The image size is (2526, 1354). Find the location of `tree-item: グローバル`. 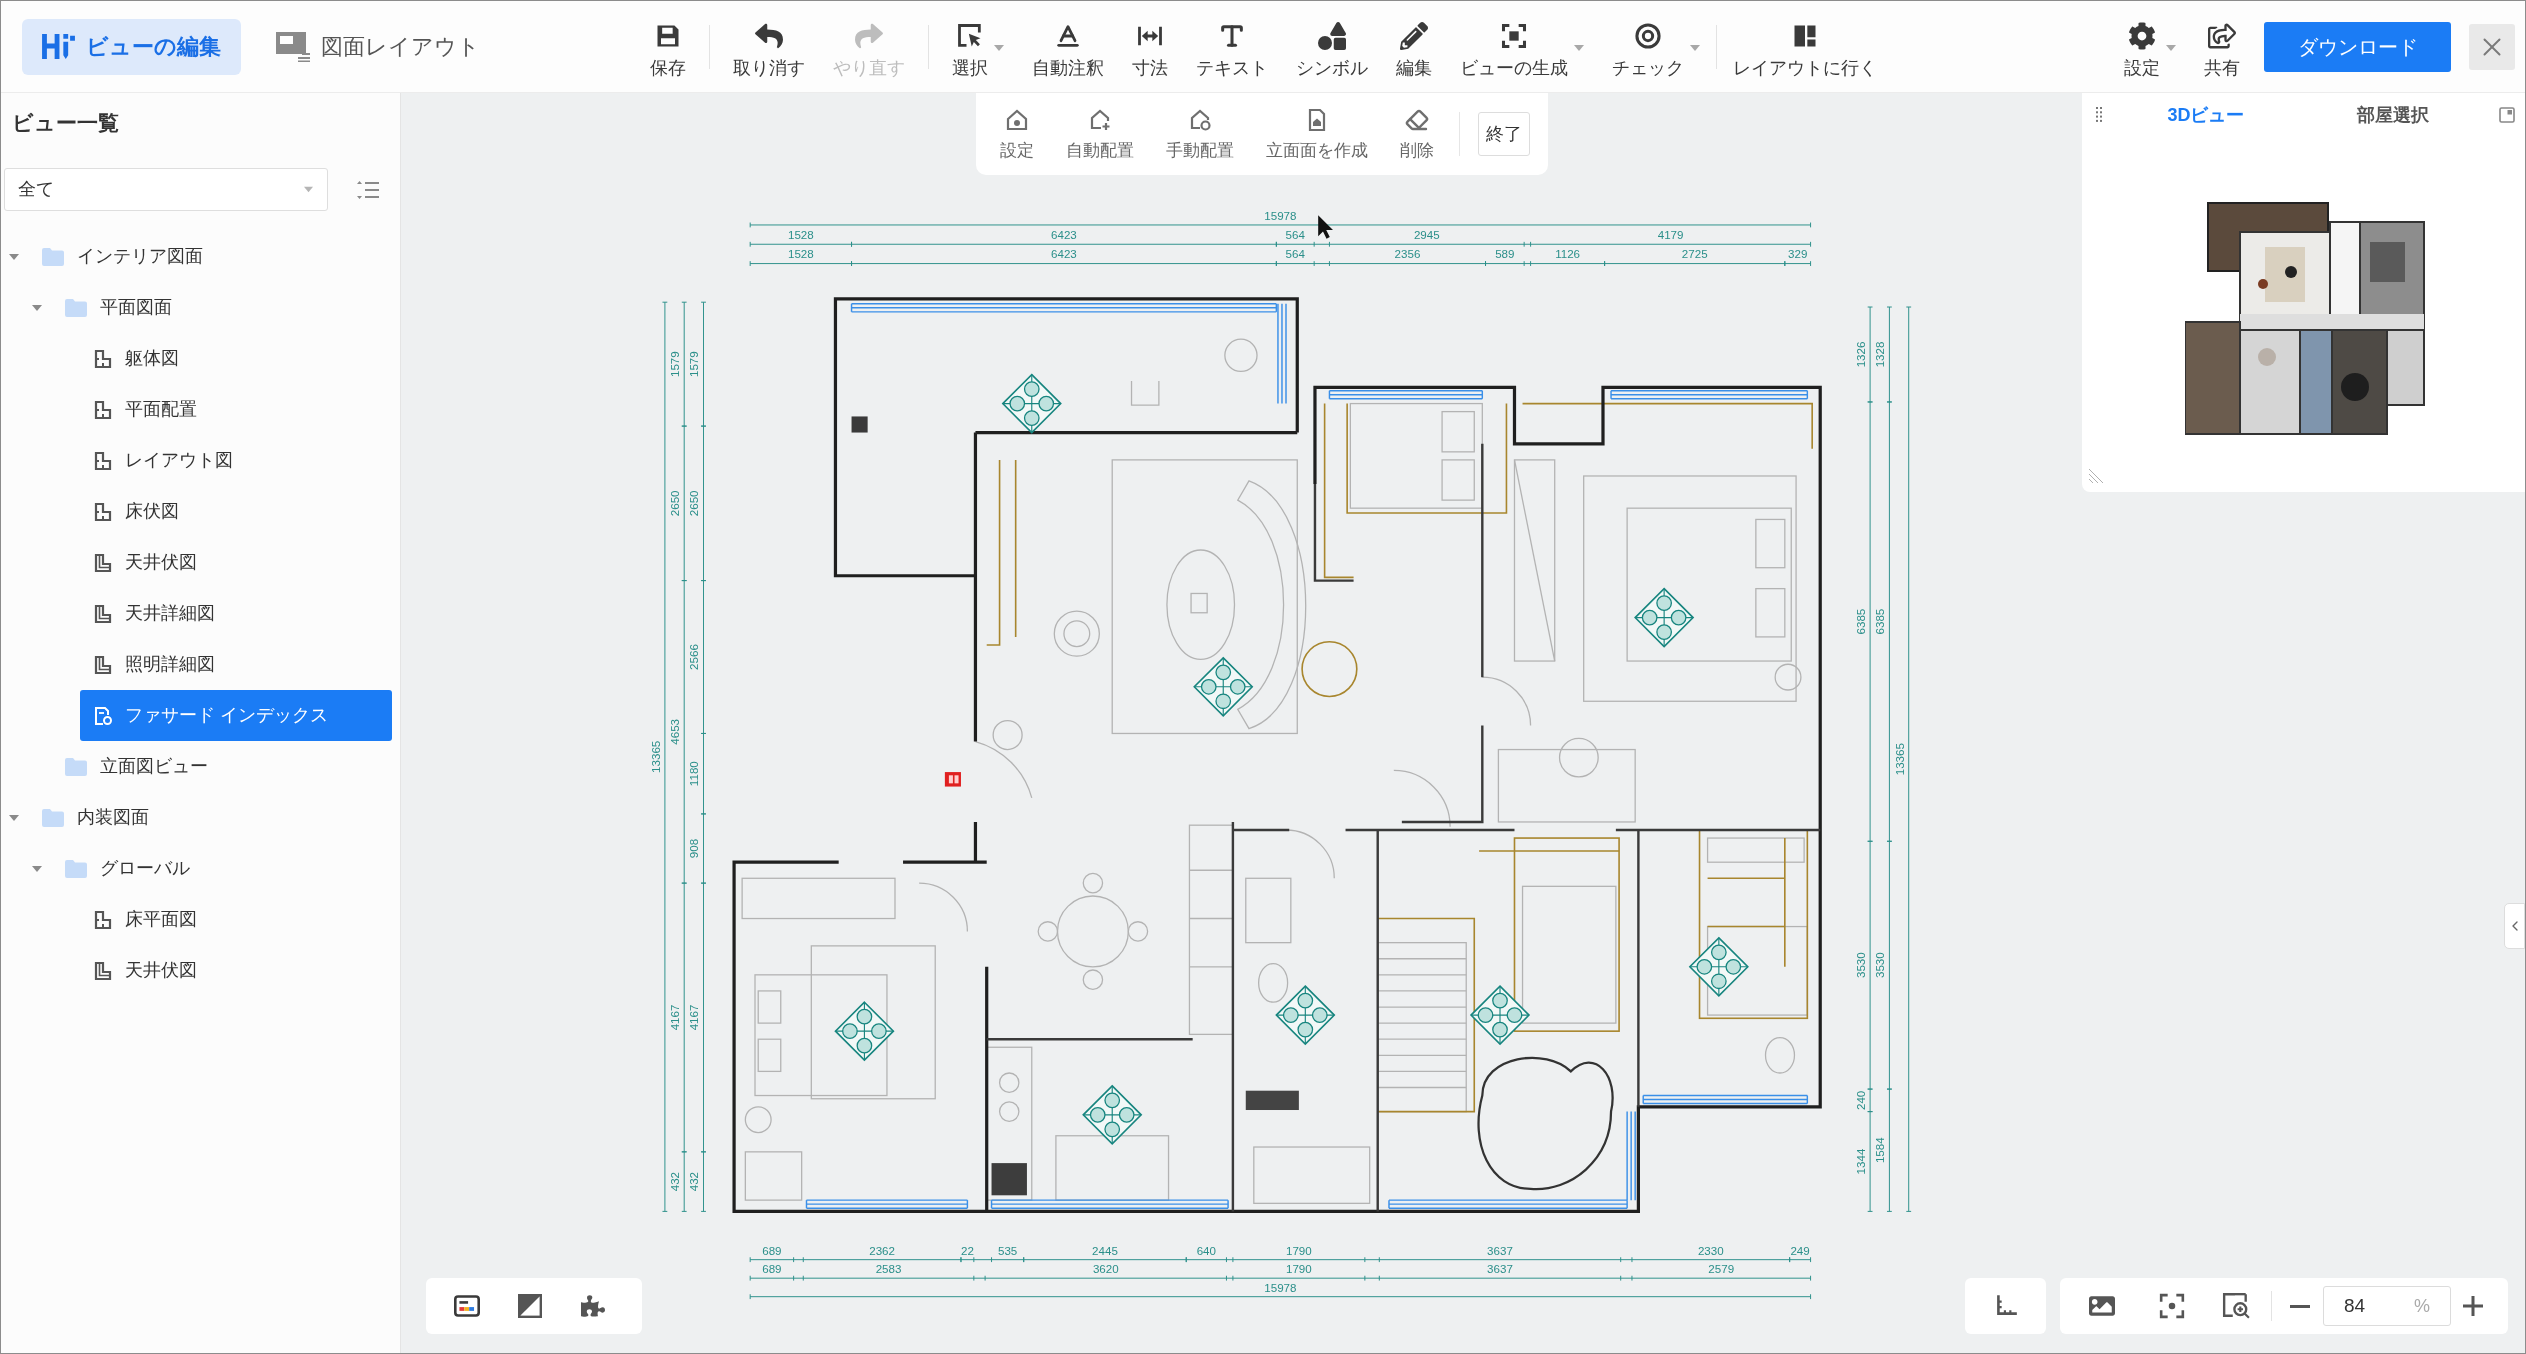

tree-item: グローバル is located at coordinates (210, 868).